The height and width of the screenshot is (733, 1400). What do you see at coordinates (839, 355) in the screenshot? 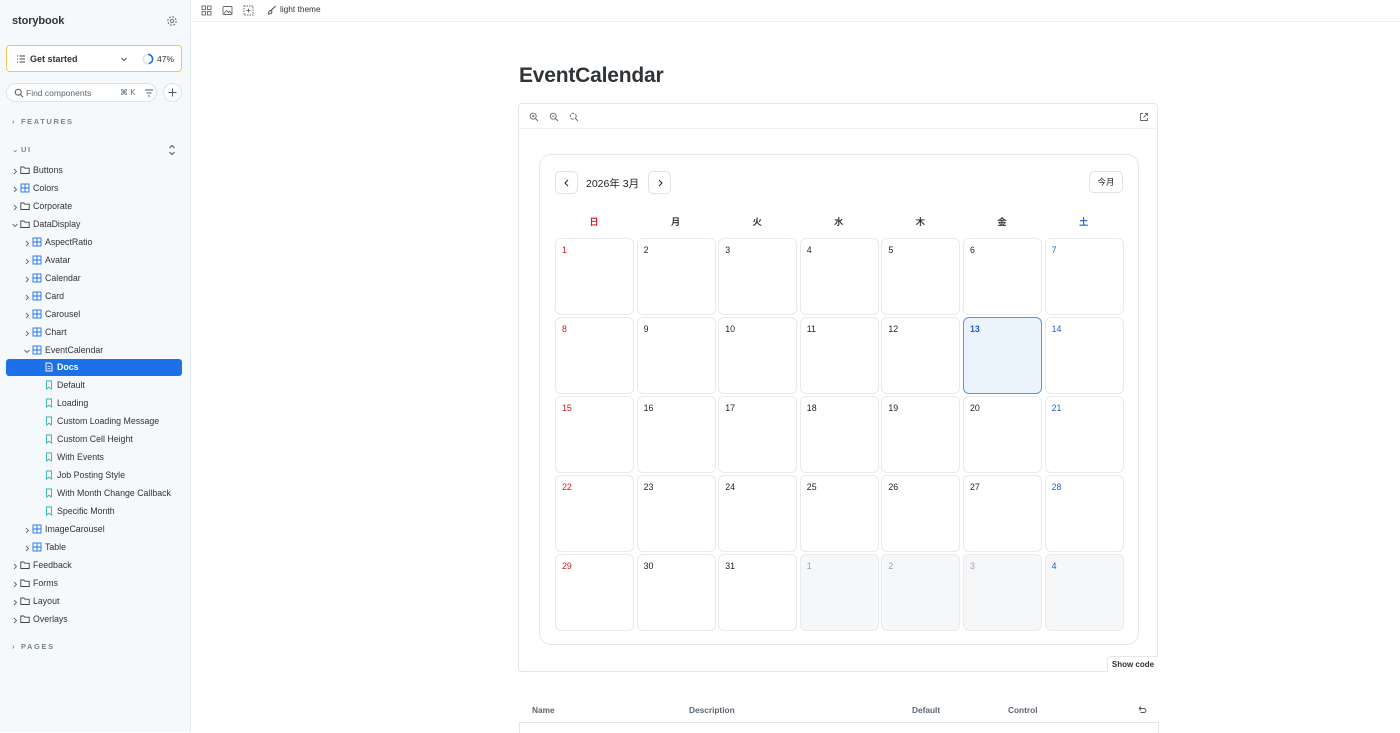
I see `calendar-day-cell: 11` at bounding box center [839, 355].